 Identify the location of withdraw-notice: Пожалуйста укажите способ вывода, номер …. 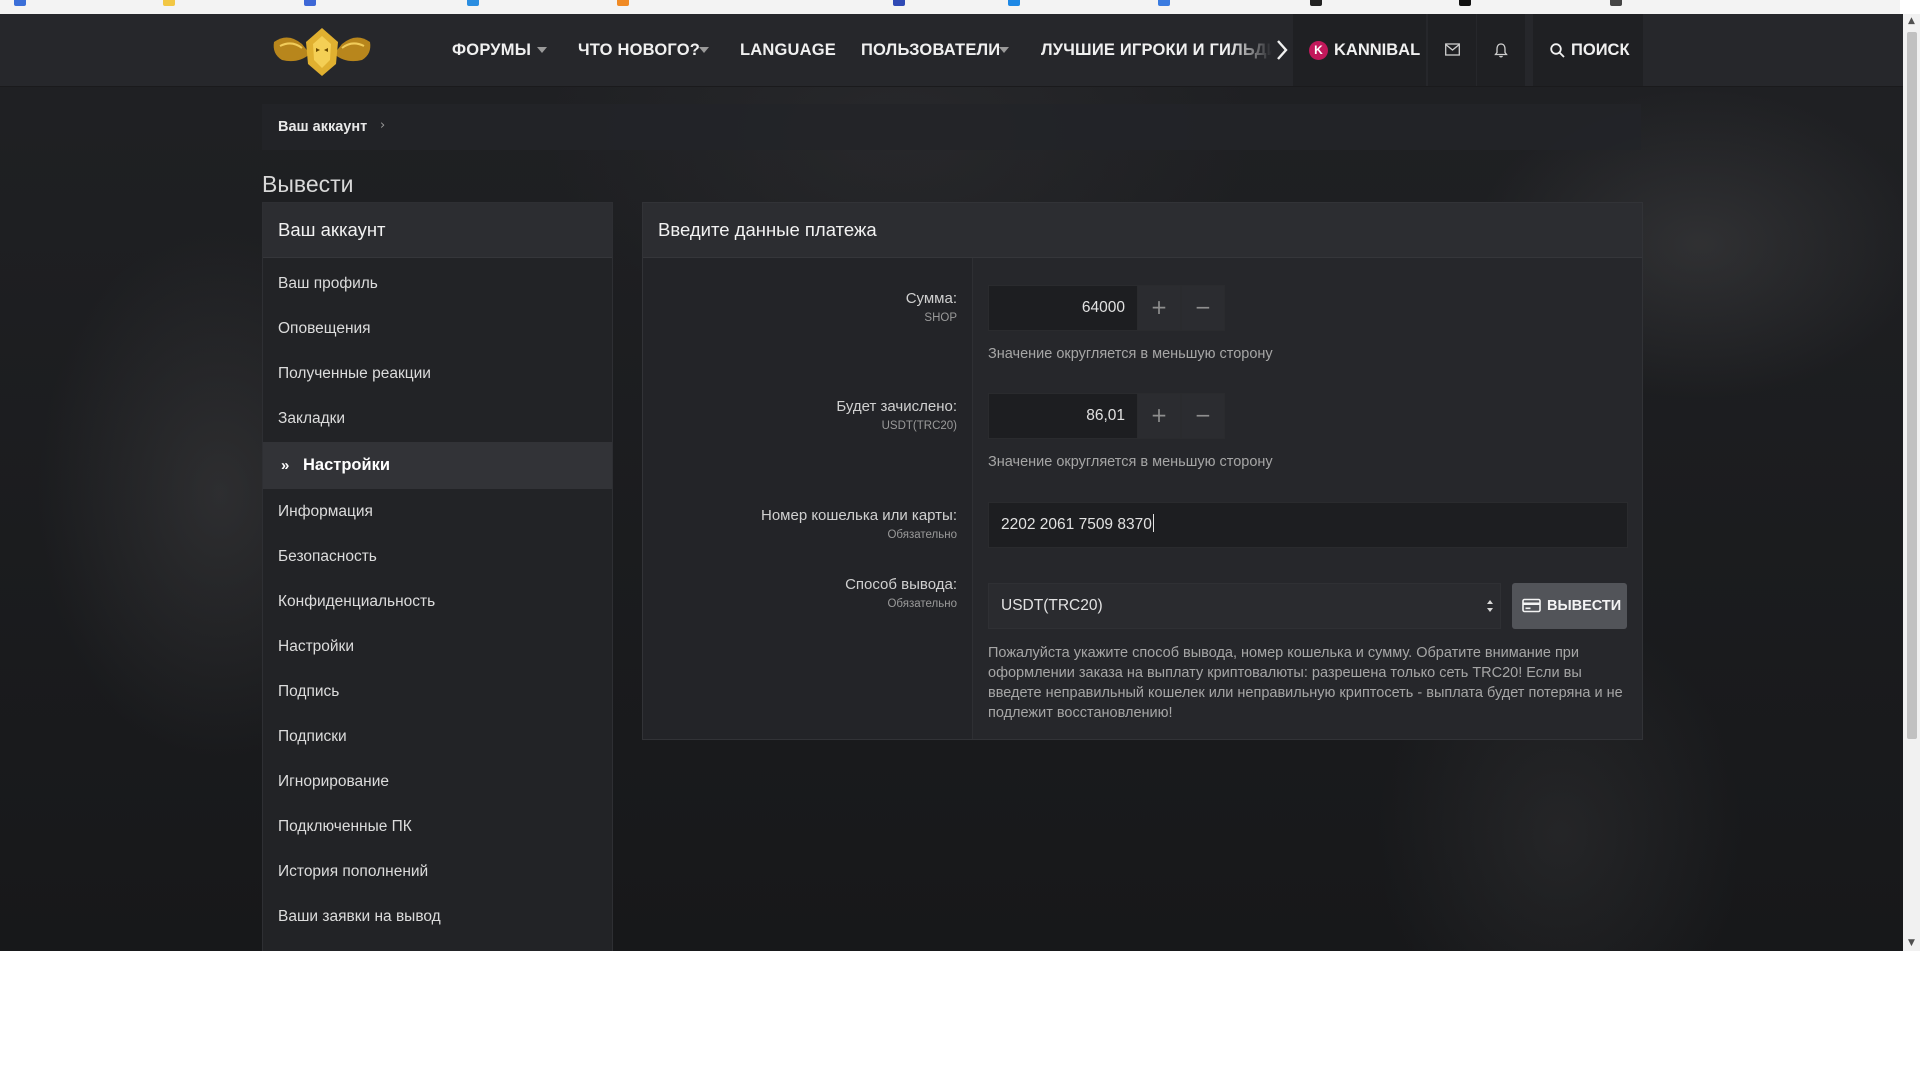
(1305, 683).